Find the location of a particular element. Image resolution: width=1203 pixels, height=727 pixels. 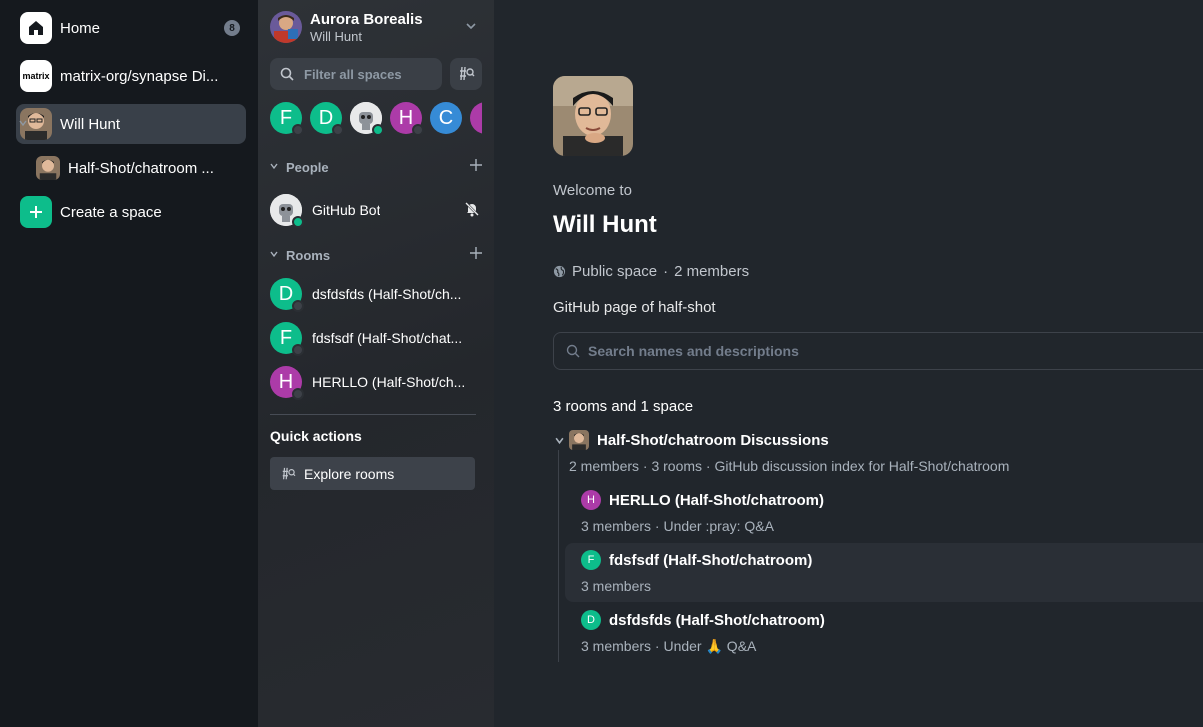

room-row: H HERLLO (Half-Shot/chatroom) is located at coordinates (702, 500).